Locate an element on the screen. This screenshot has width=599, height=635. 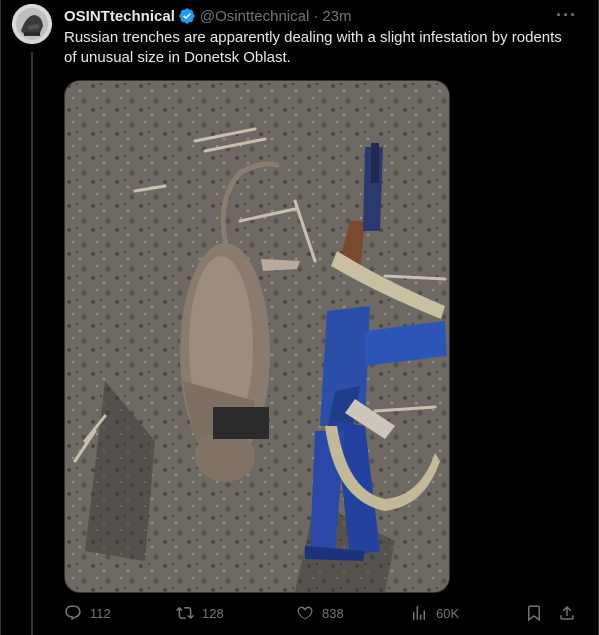
repost-icon is located at coordinates (185, 613).